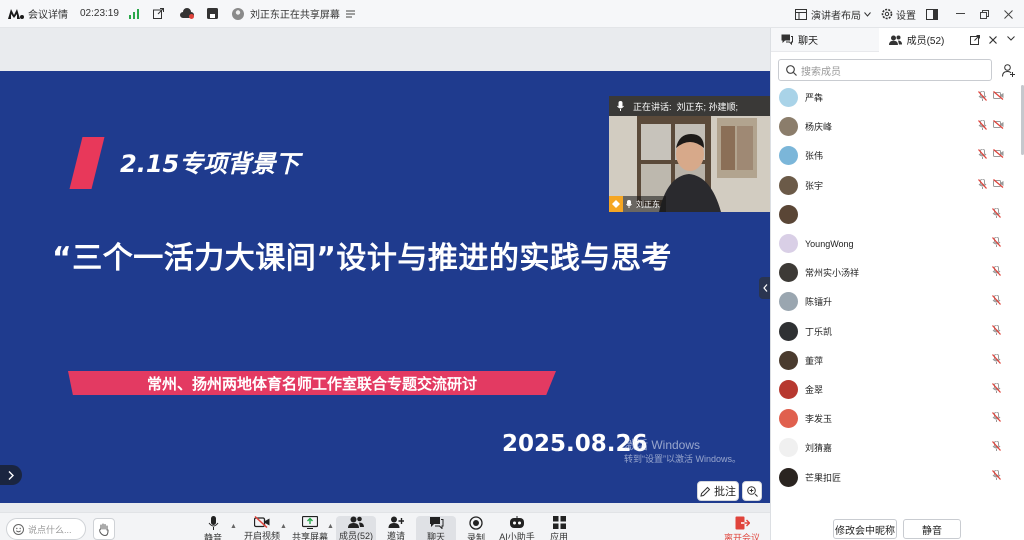 The width and height of the screenshot is (1024, 540). I want to click on slide-ribbon-text: 常州、扬州两地体育名师工作室联合专题交流研讨, so click(311, 383).